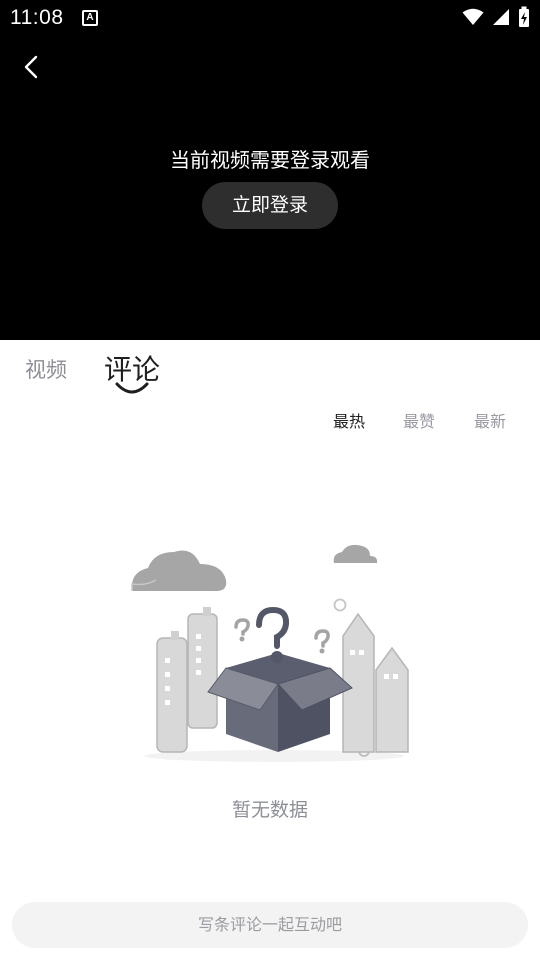  I want to click on back-button, so click(32, 68).